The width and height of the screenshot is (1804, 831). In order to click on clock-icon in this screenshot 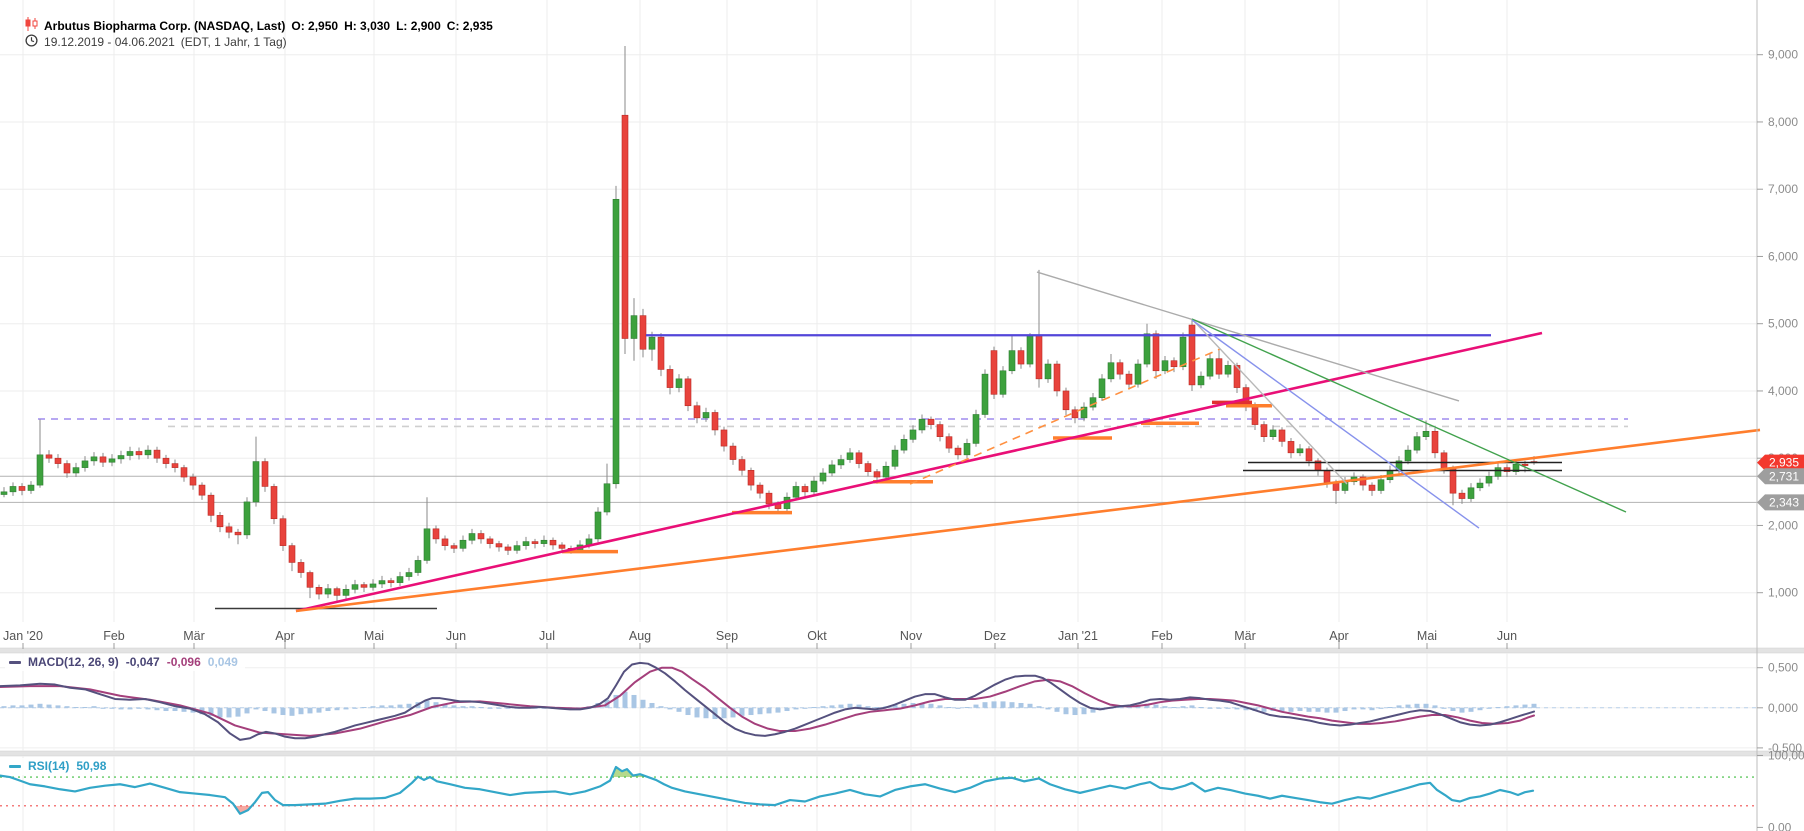, I will do `click(21, 42)`.